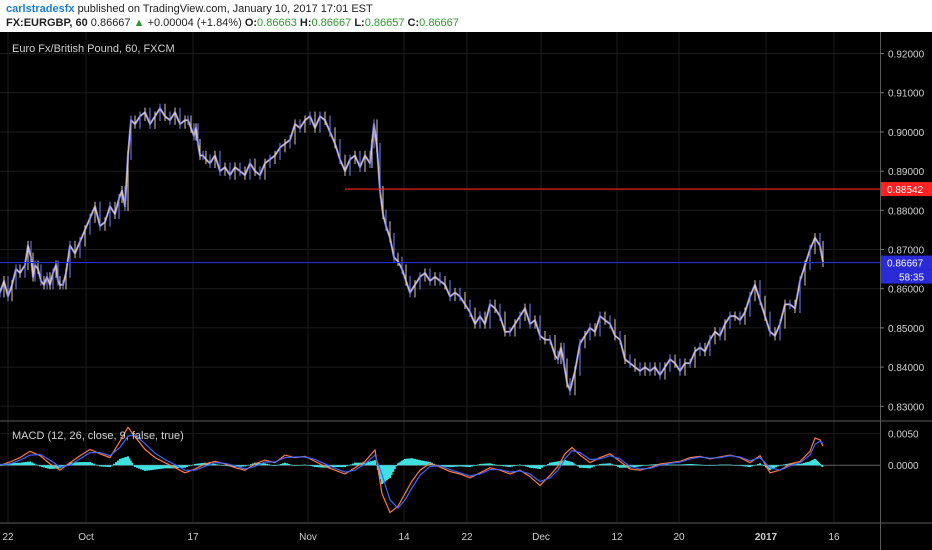 This screenshot has height=550, width=932. What do you see at coordinates (906, 55) in the screenshot?
I see `price-tick-label: 0.92000` at bounding box center [906, 55].